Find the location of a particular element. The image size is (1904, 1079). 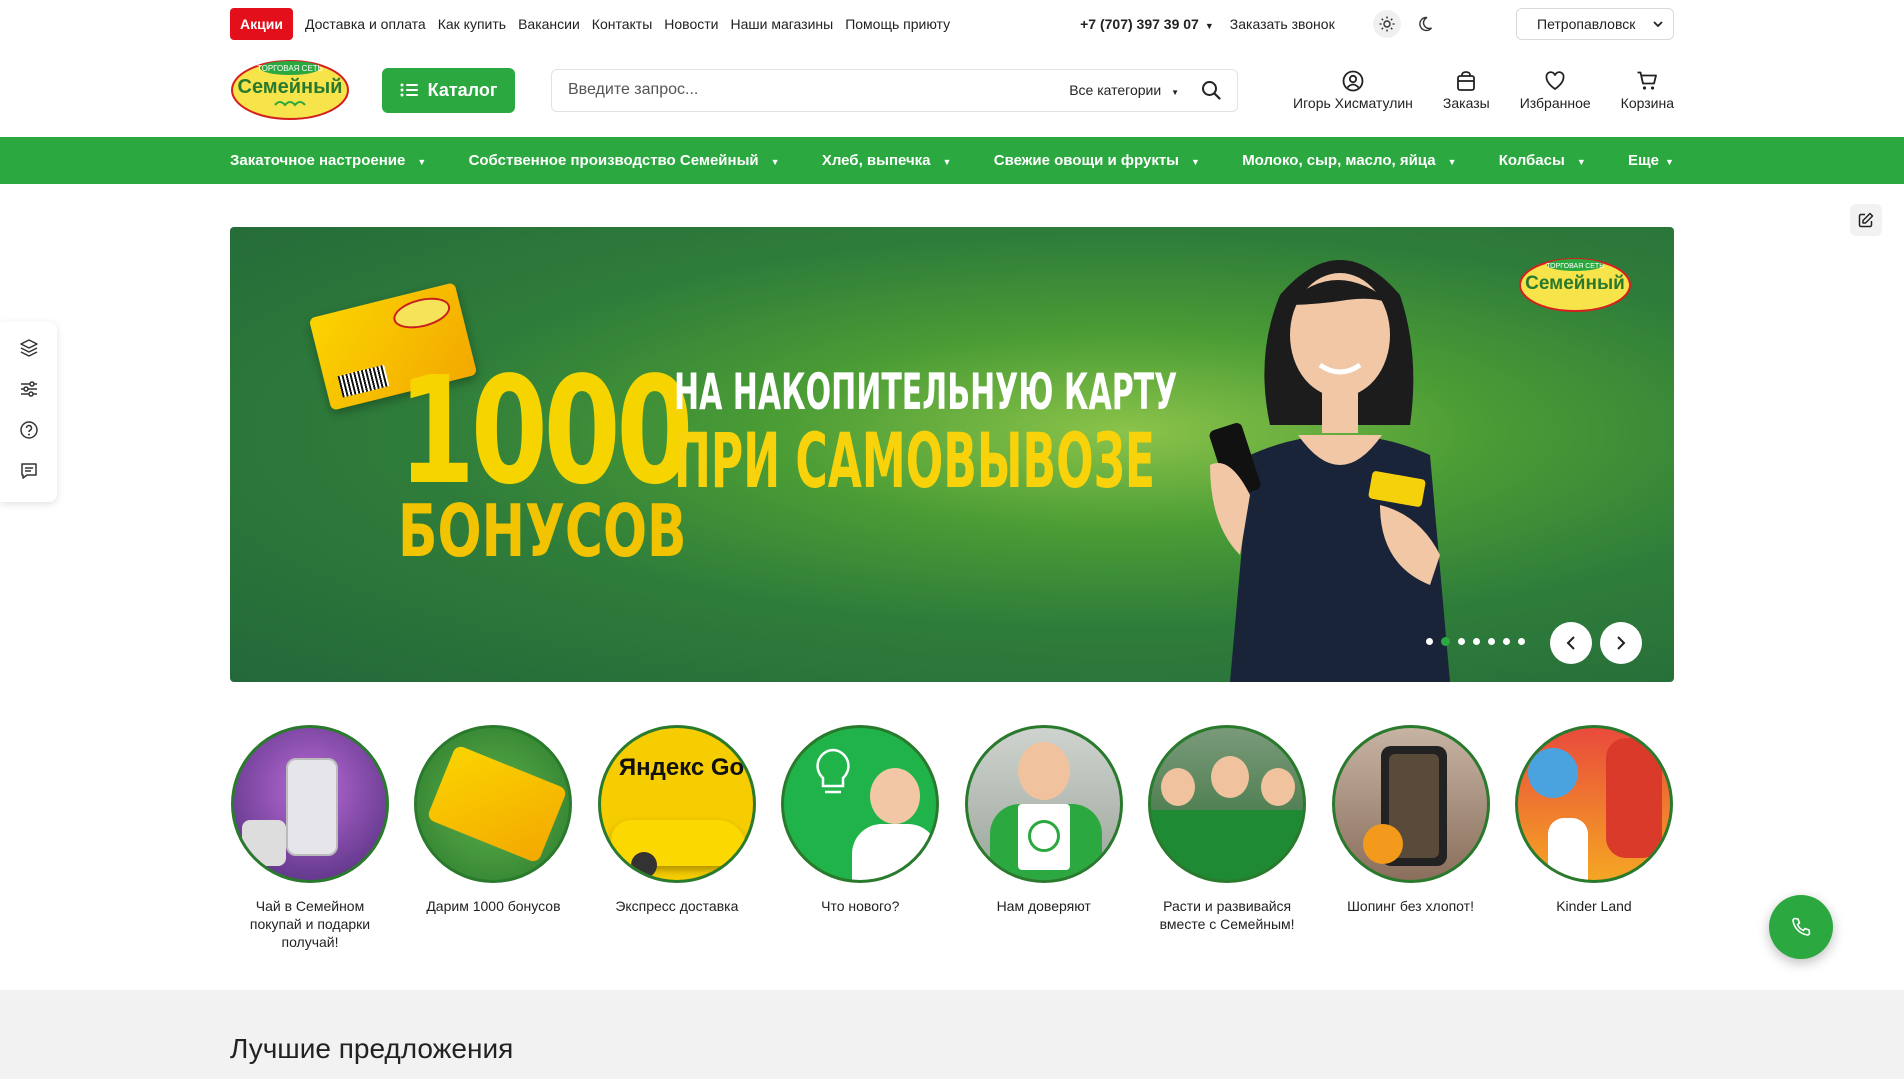

nav-label: Хлеб, выпечка is located at coordinates (876, 160).